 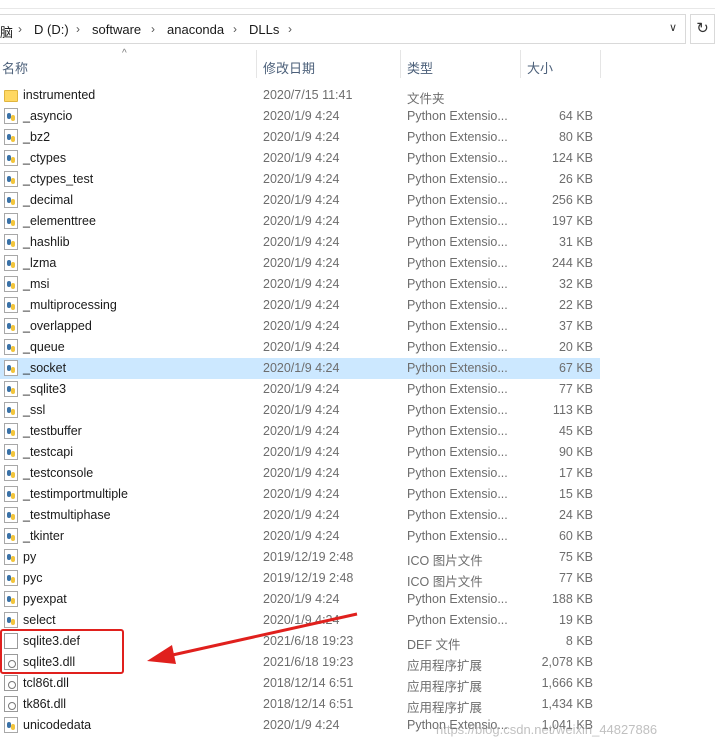 What do you see at coordinates (252, 638) in the screenshot?
I see `annotation-arrow-icon` at bounding box center [252, 638].